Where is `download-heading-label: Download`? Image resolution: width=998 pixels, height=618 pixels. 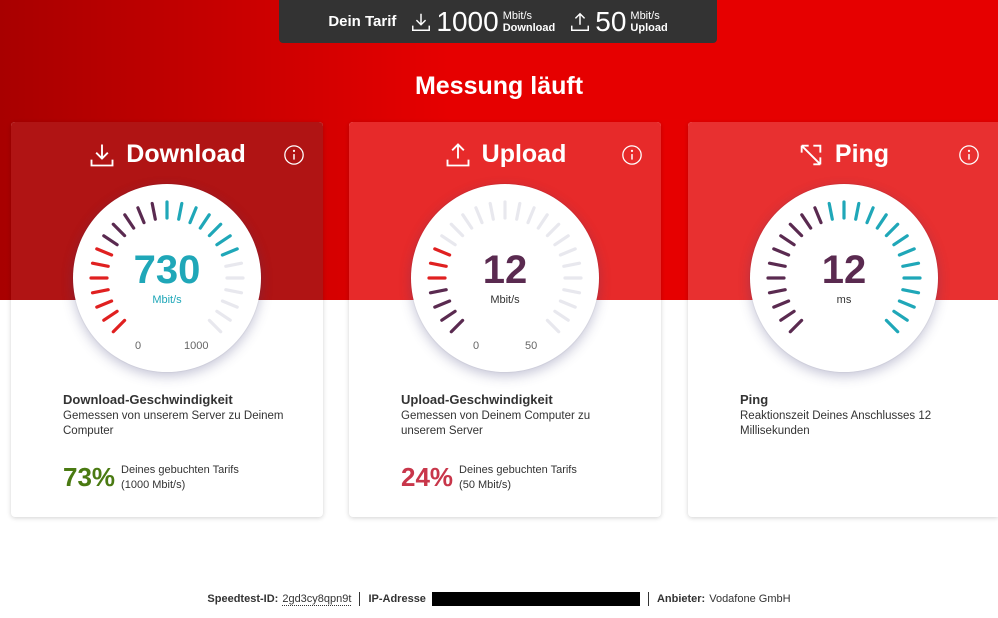
download-heading-label: Download is located at coordinates (186, 154).